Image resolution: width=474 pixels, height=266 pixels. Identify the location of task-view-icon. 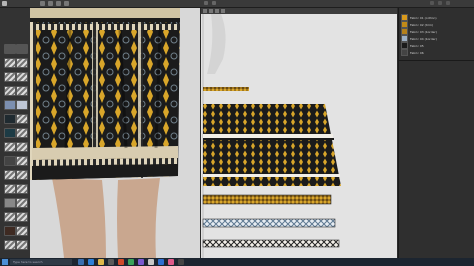
(81, 262).